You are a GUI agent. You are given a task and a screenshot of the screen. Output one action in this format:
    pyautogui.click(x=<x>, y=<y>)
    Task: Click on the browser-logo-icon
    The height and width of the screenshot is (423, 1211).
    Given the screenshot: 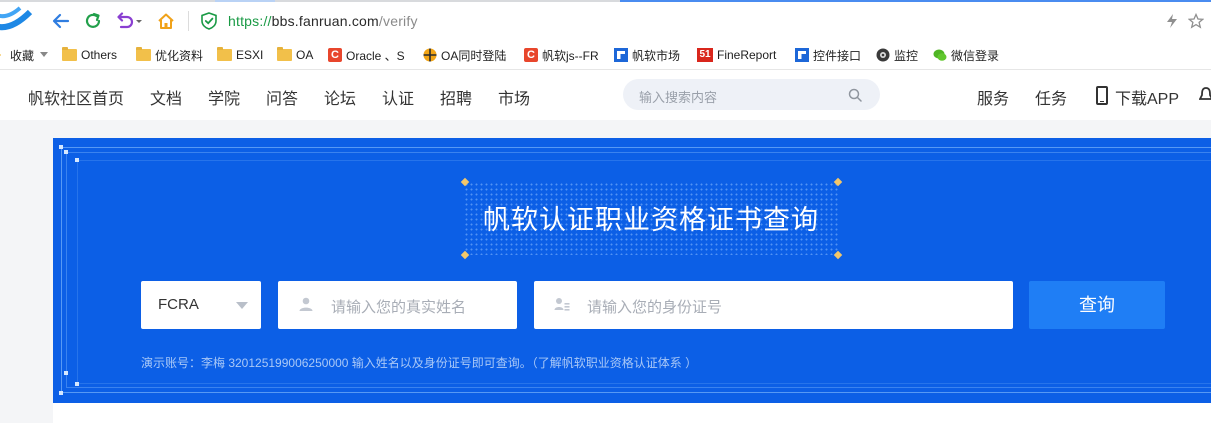 What is the action you would take?
    pyautogui.click(x=16, y=18)
    